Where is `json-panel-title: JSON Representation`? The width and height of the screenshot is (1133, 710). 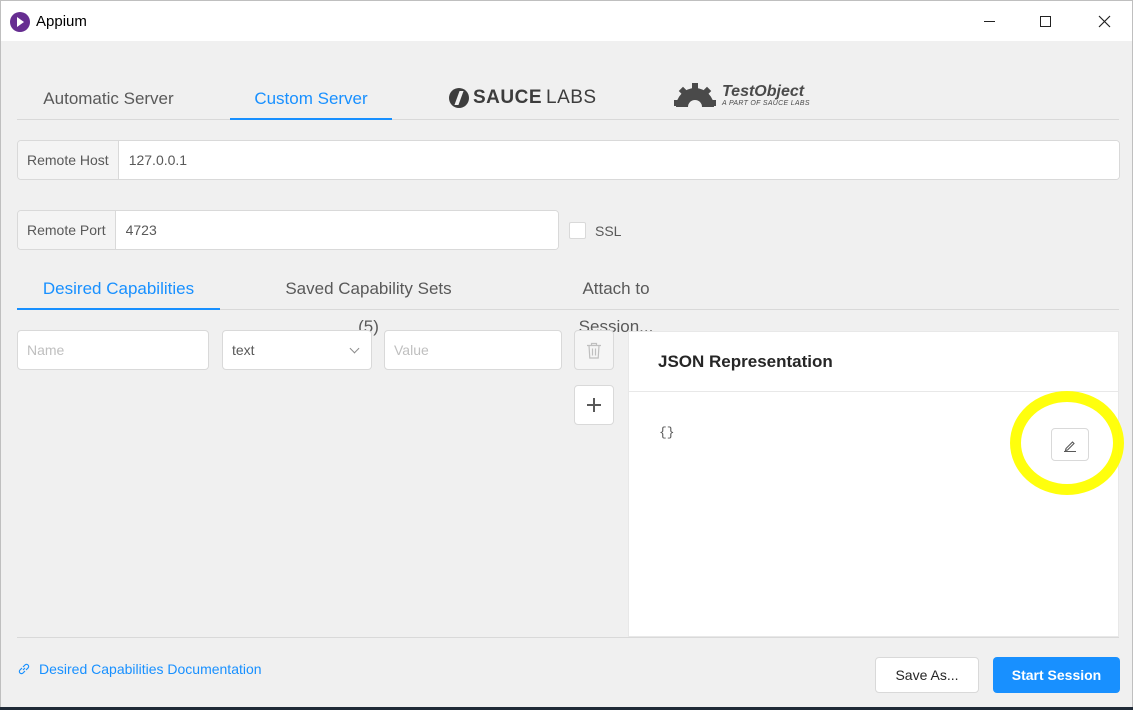
json-panel-title: JSON Representation is located at coordinates (873, 362).